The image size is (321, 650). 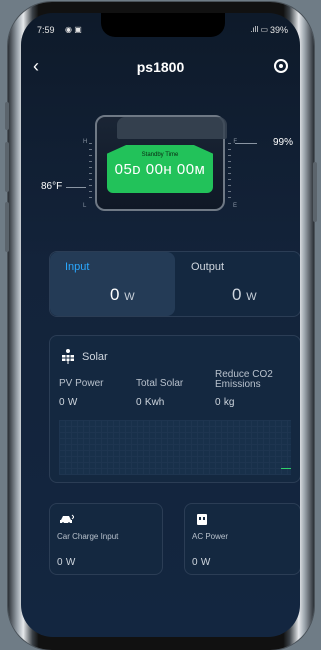 I want to click on status-time: 7:59, so click(x=46, y=30).